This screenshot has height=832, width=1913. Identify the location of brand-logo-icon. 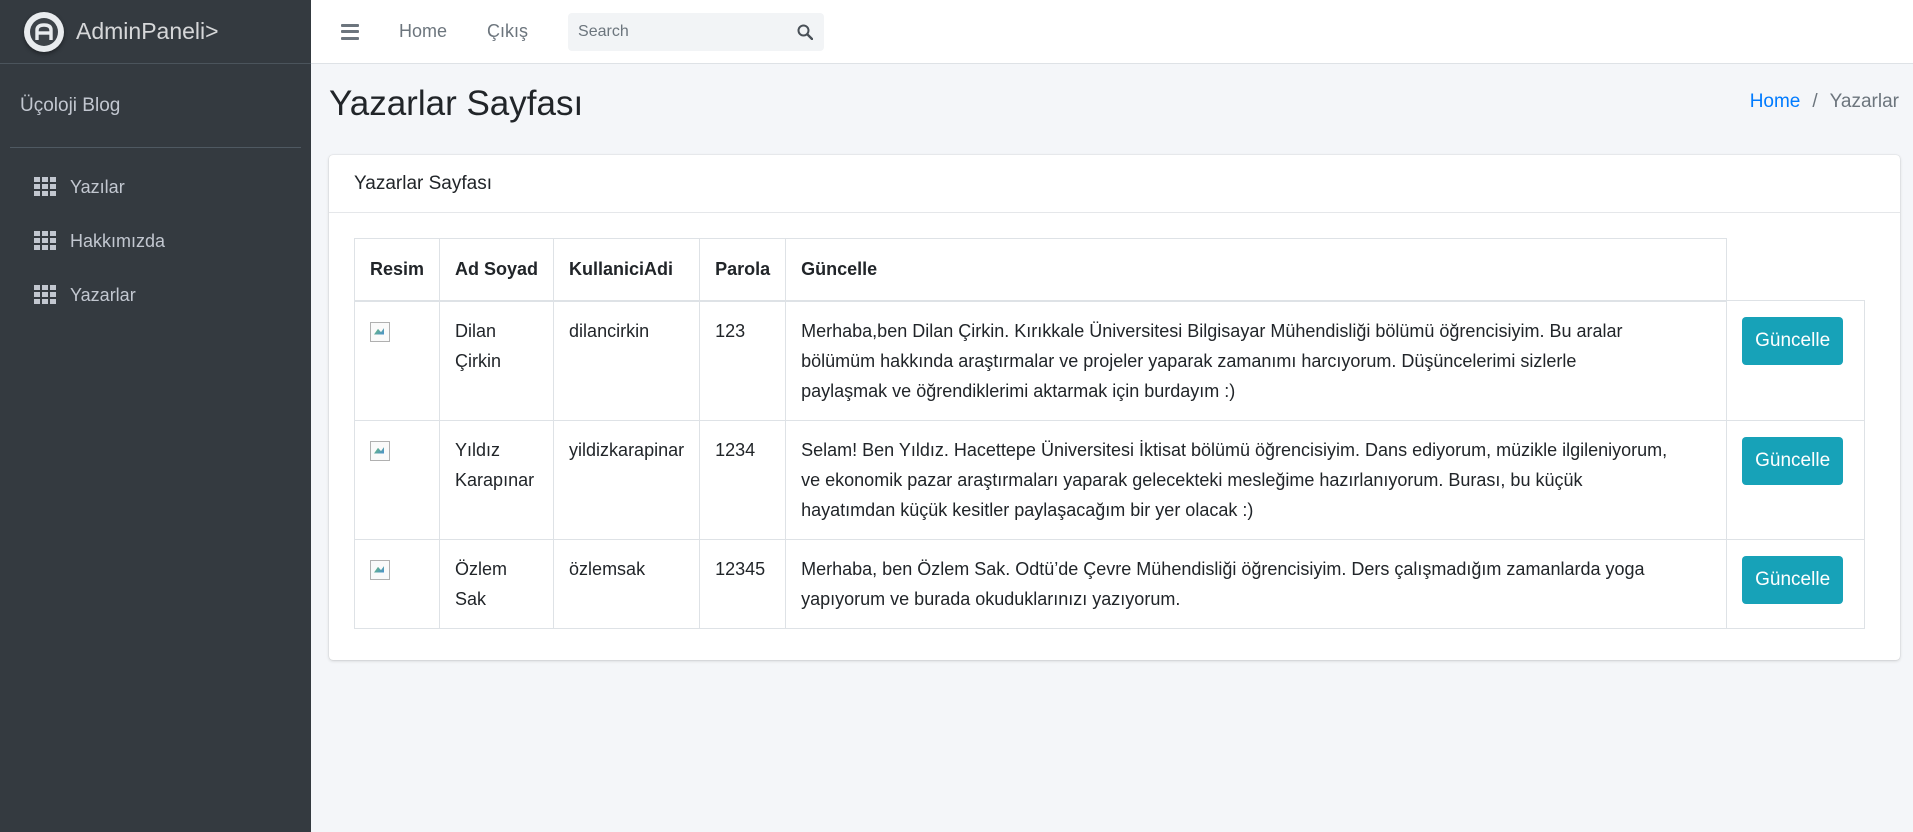
(44, 31).